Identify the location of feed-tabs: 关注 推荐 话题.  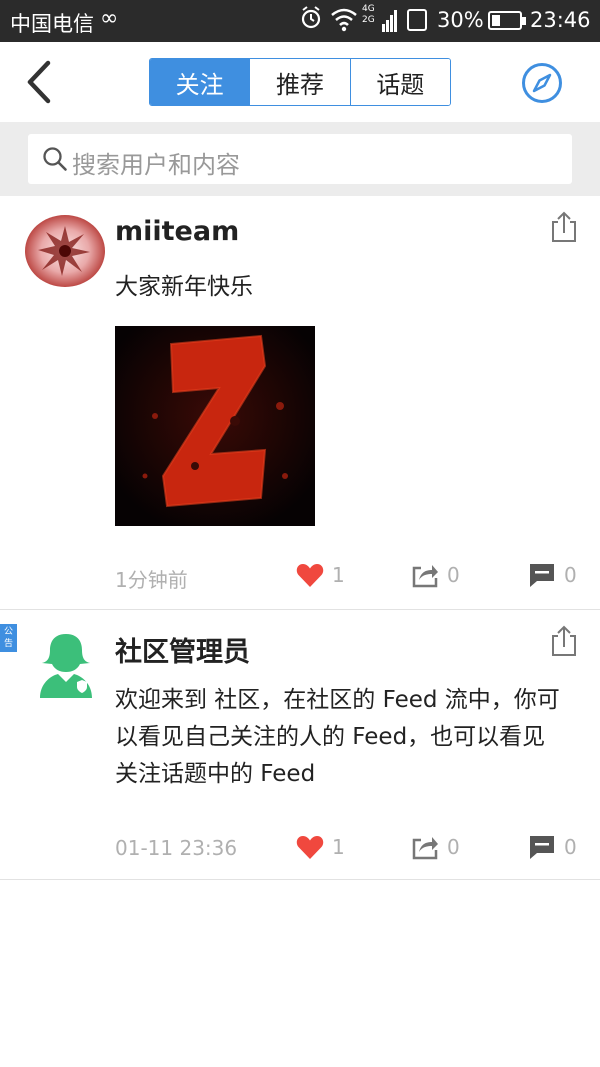
(300, 82).